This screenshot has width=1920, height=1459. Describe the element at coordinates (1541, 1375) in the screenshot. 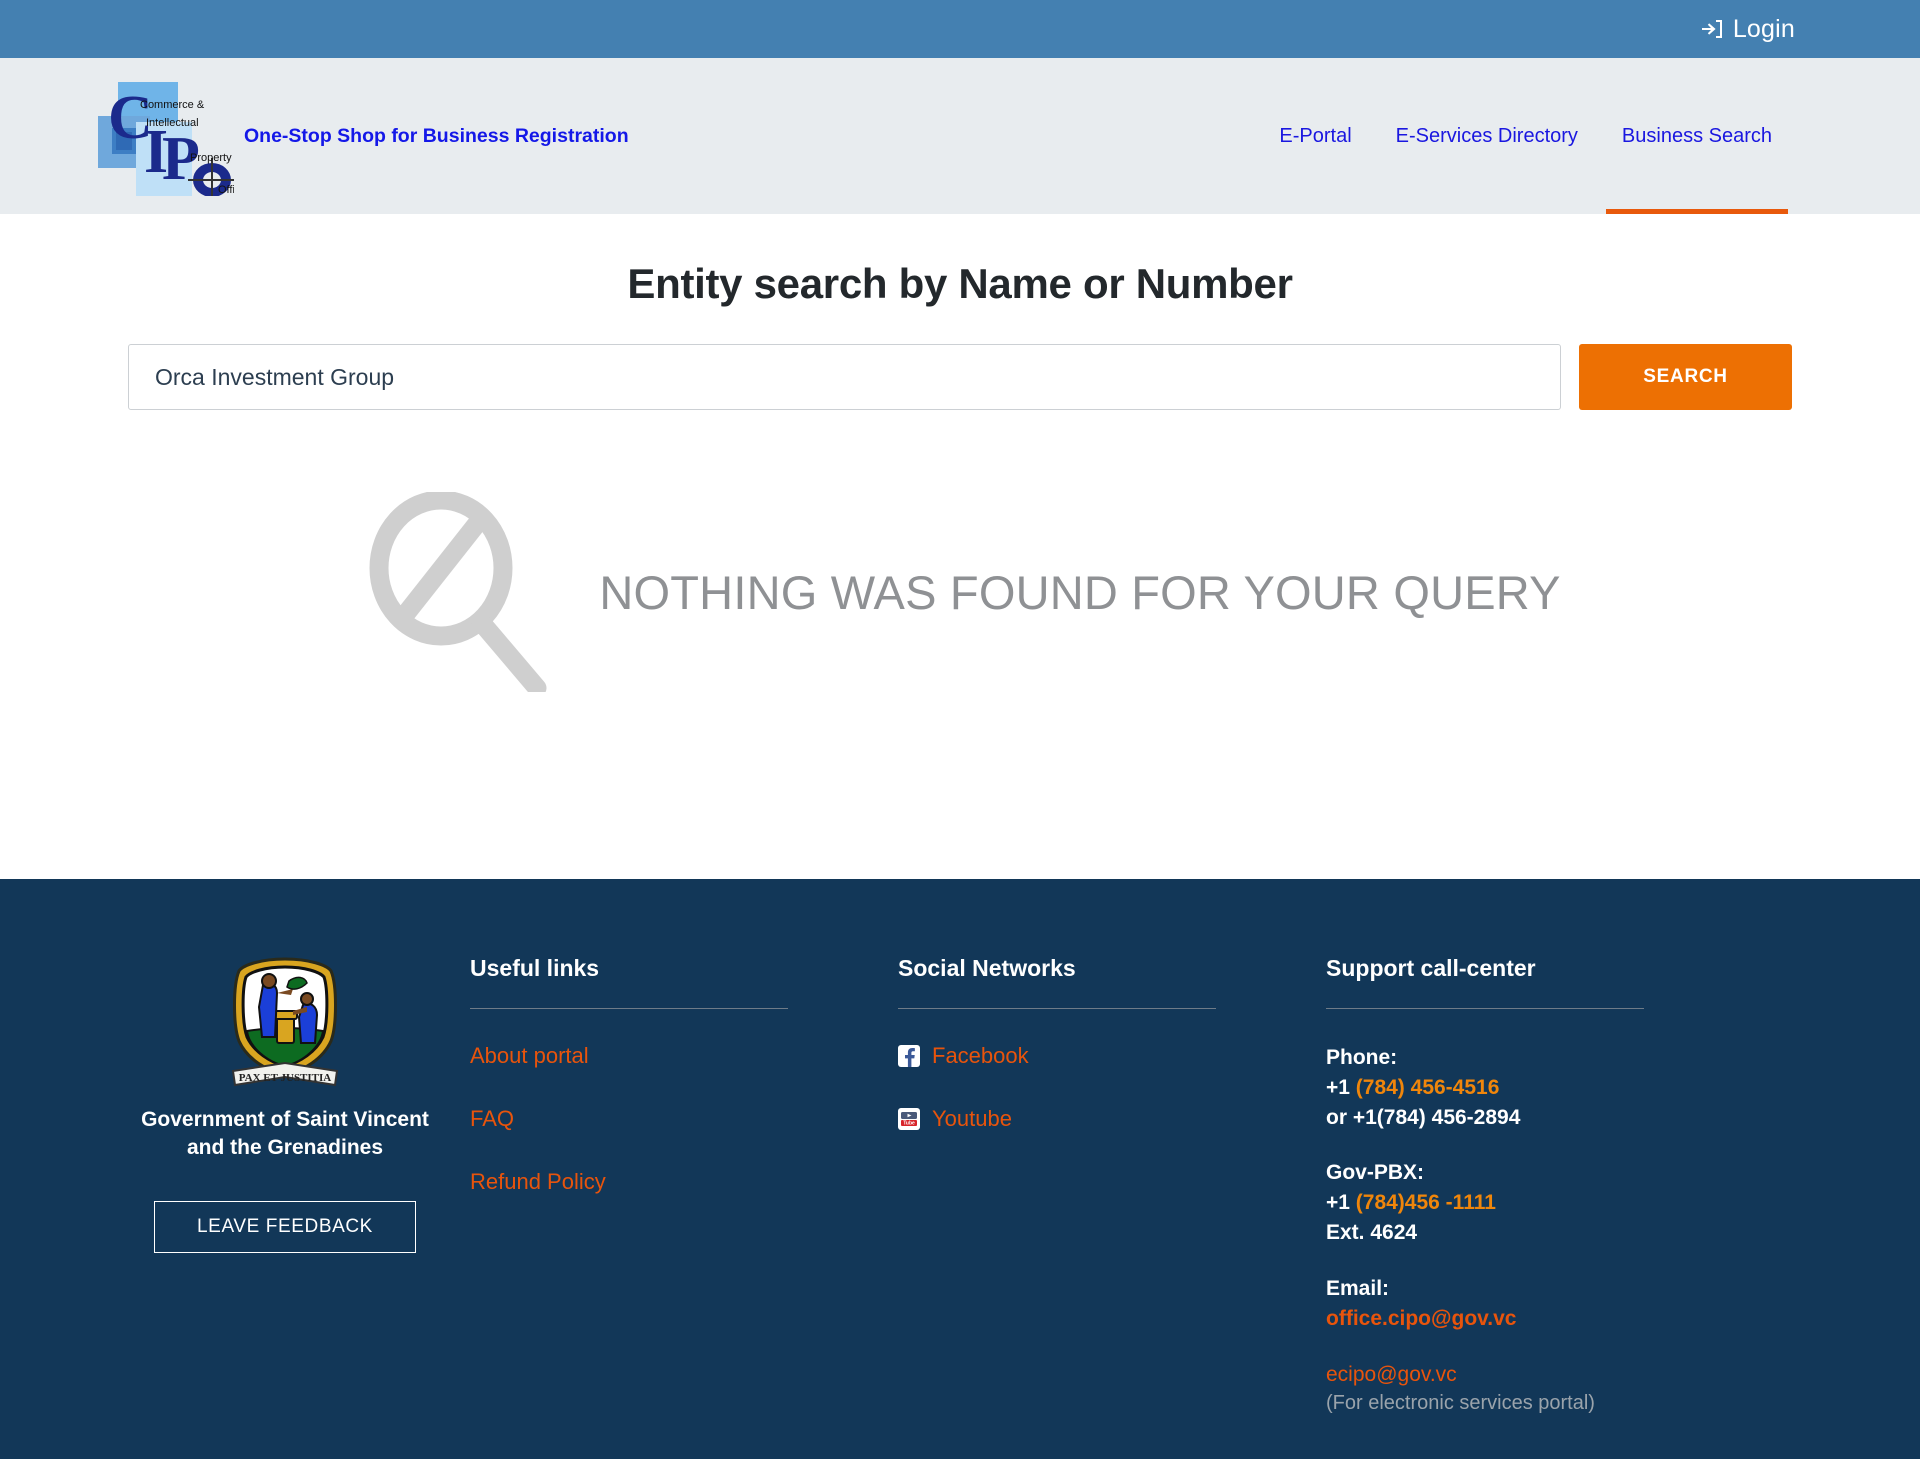

I see `email-secondary: ecipo@gov.vc` at that location.